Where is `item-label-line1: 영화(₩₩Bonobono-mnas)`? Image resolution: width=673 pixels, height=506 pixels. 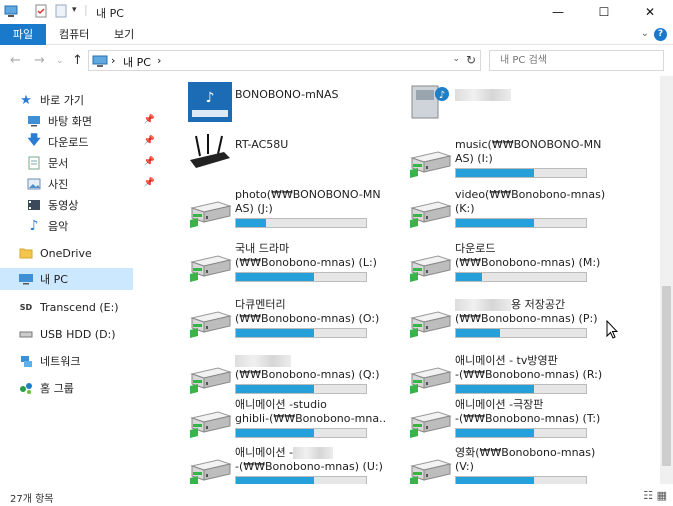
item-label-line1: 영화(₩₩Bonobono-mnas) is located at coordinates (531, 453).